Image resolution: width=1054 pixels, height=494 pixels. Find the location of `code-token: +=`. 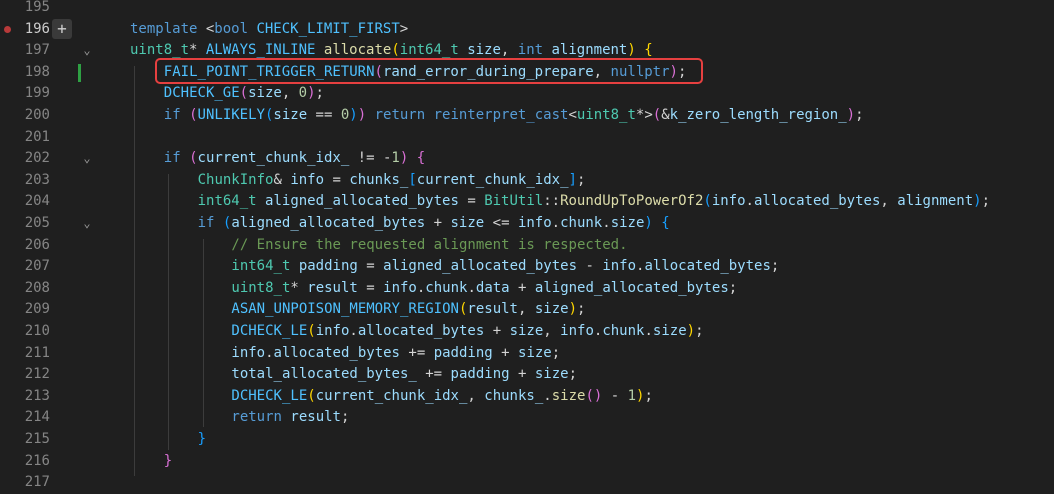

code-token: += is located at coordinates (416, 352).